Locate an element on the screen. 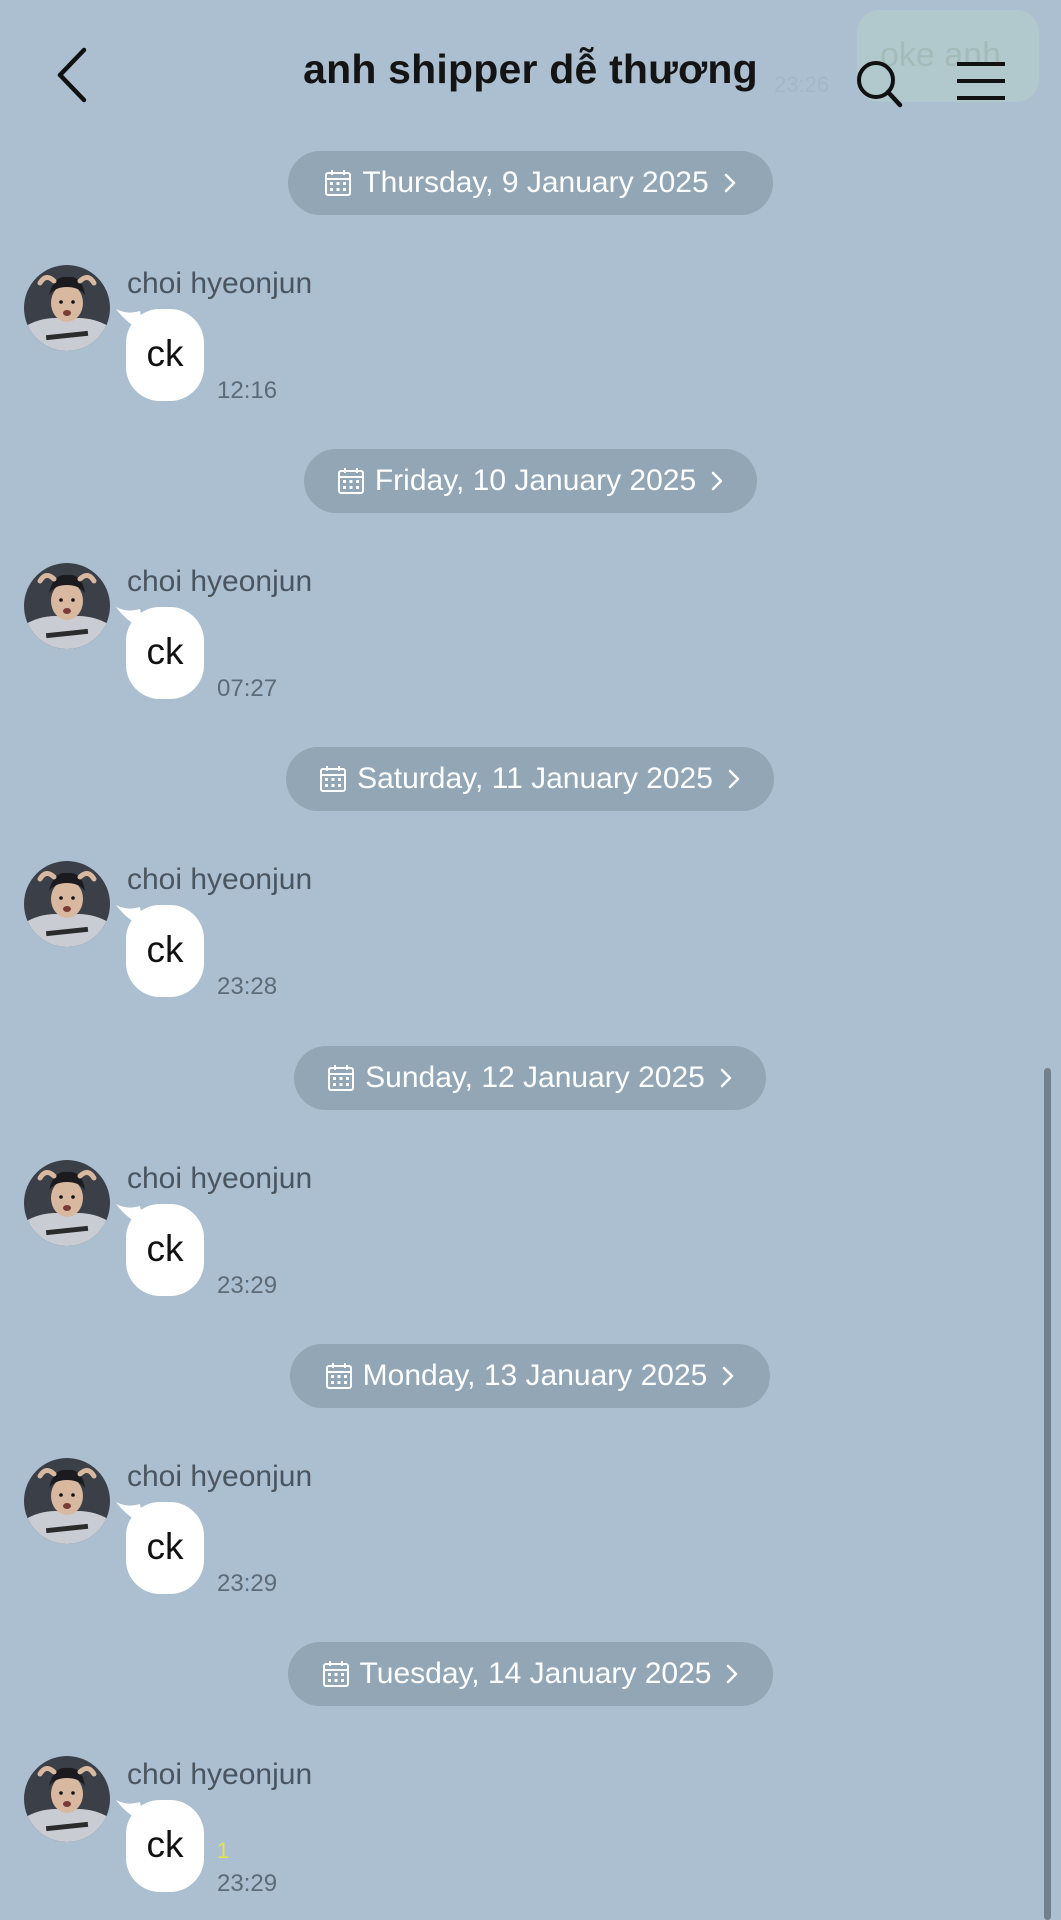 This screenshot has height=1920, width=1061. hamburger-menu-icon is located at coordinates (981, 81).